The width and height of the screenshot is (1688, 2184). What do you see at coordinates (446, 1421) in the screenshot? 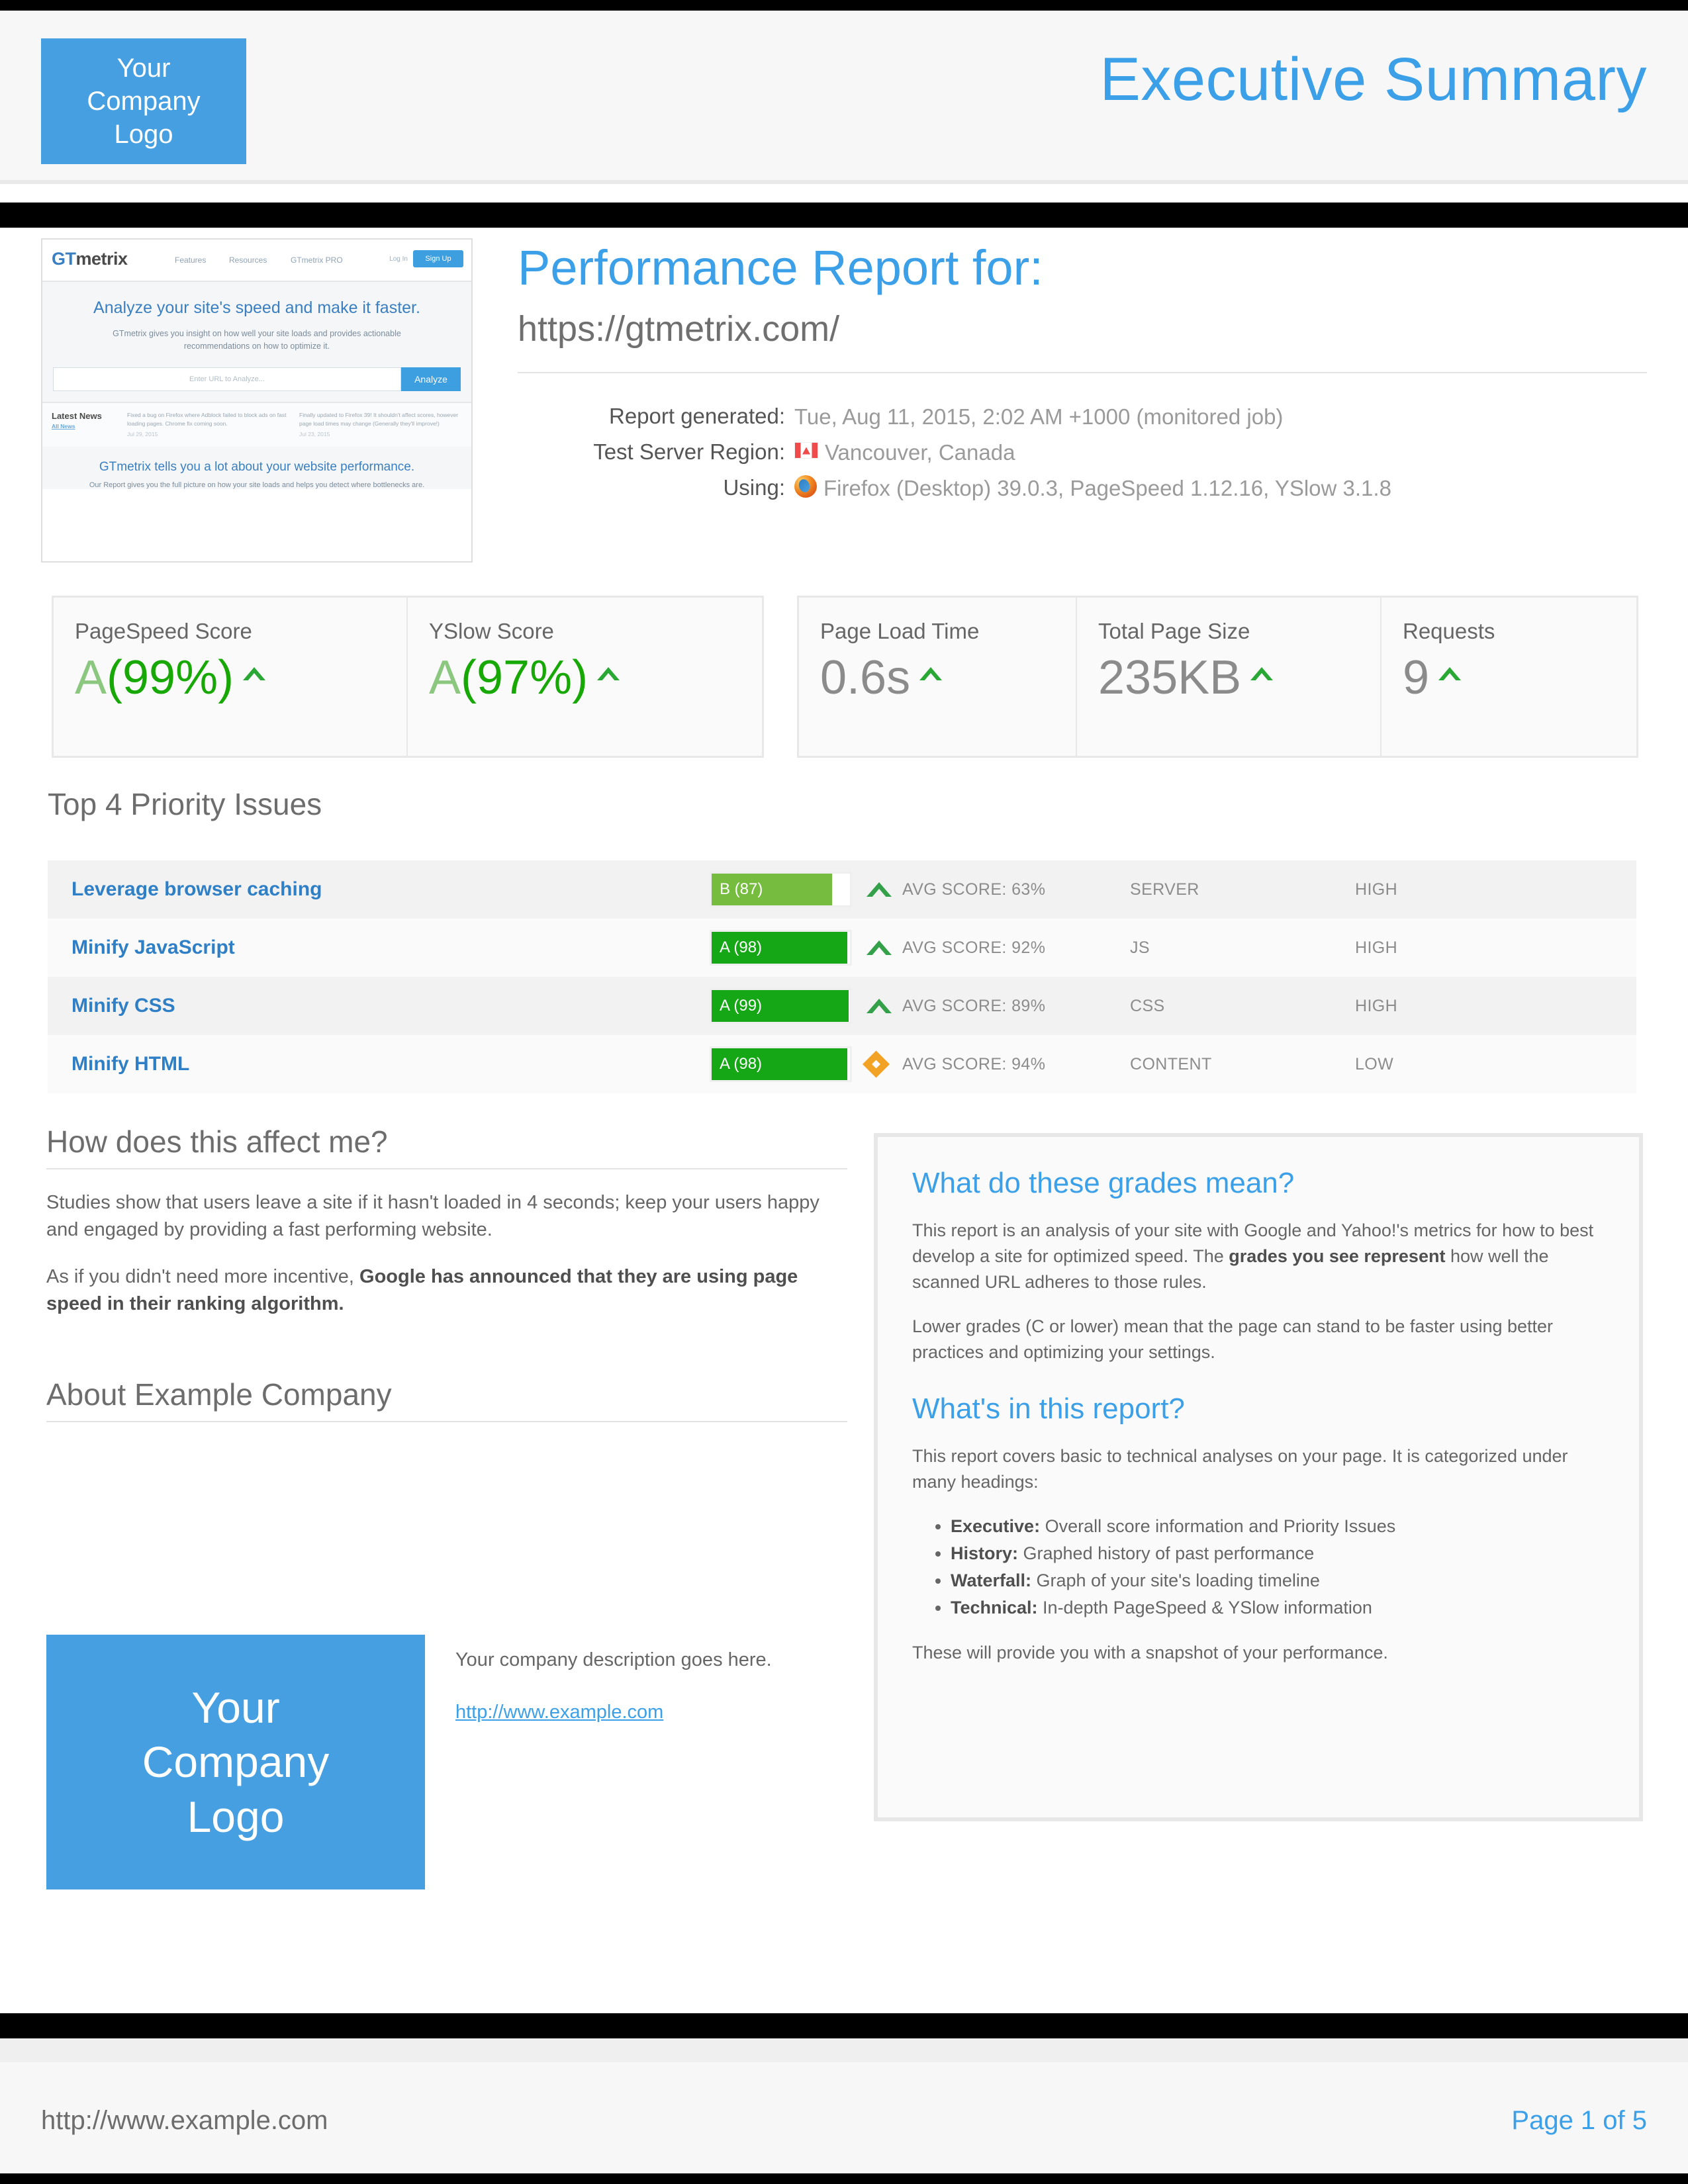
I see `about-divider` at bounding box center [446, 1421].